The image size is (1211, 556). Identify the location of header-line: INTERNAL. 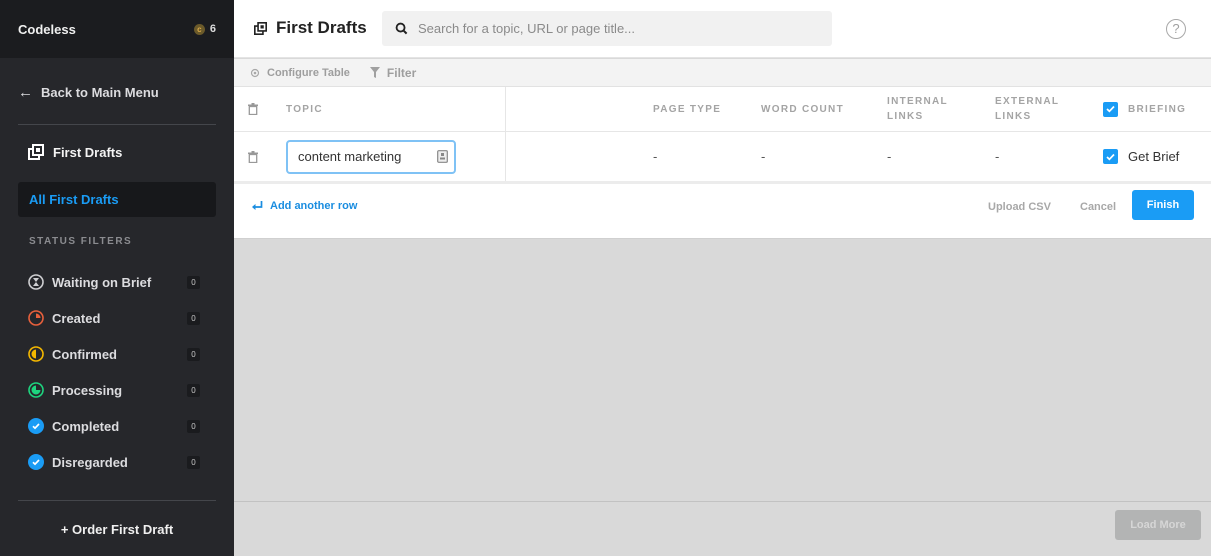
(917, 101).